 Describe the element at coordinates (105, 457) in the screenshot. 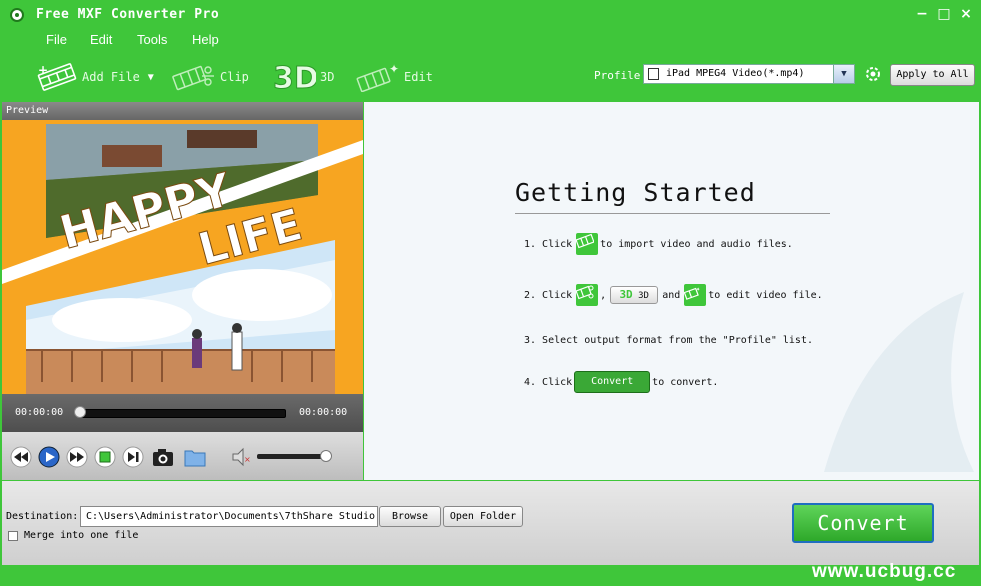

I see `stop-icon` at that location.